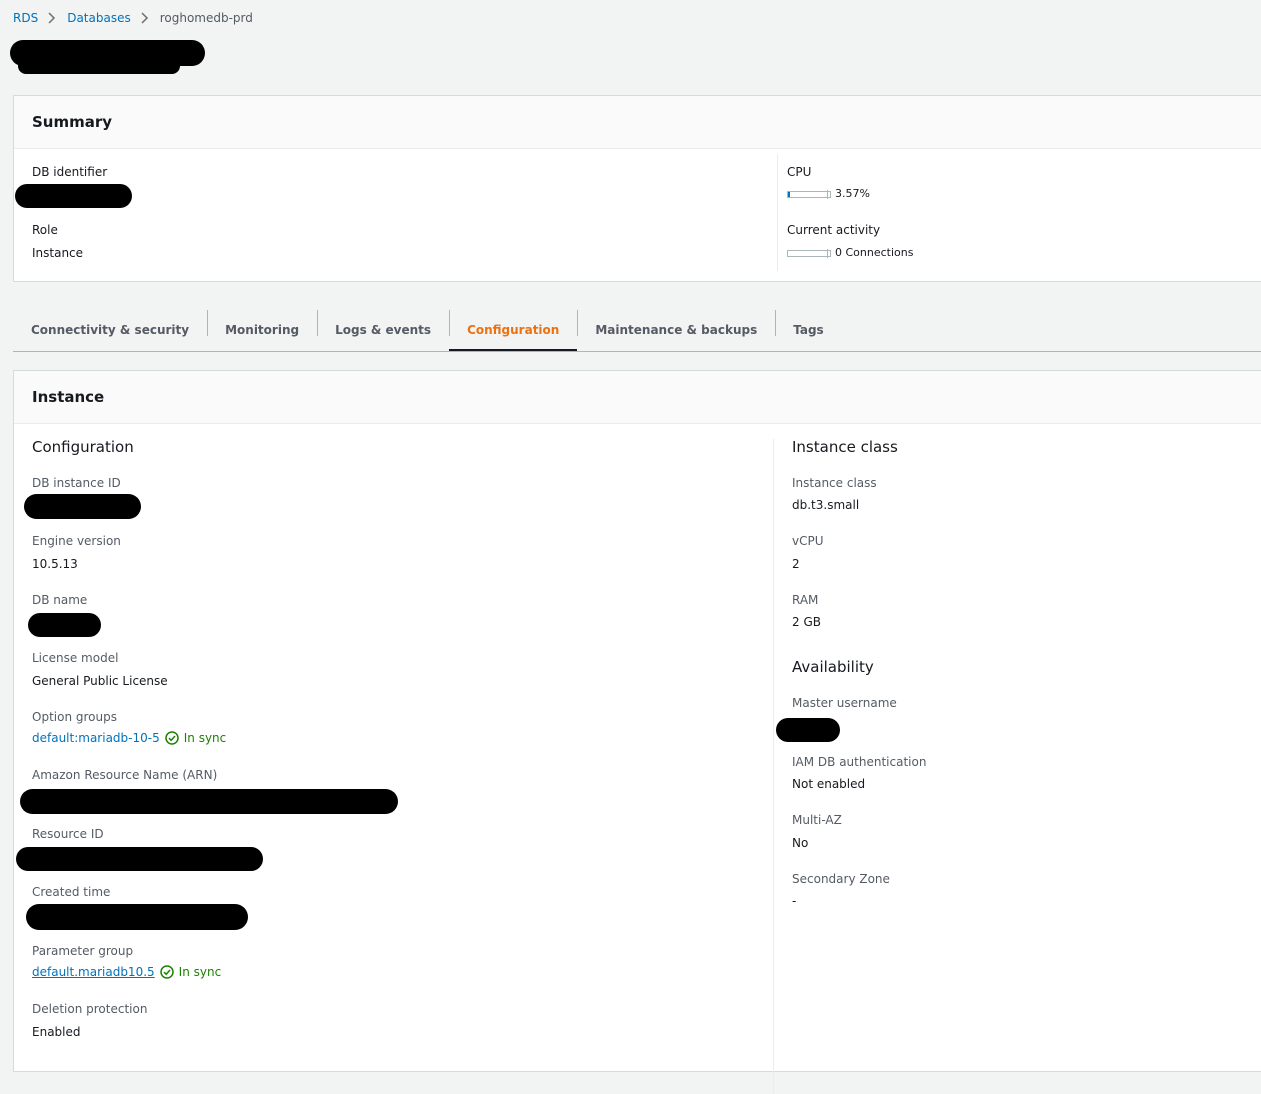  Describe the element at coordinates (25, 18) in the screenshot. I see `breadcrumb-rds-link: RDS` at that location.